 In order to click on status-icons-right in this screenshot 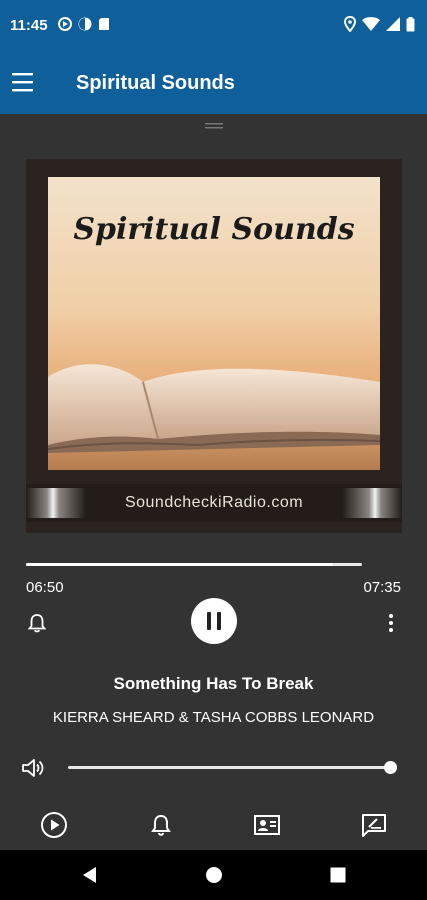, I will do `click(379, 24)`.